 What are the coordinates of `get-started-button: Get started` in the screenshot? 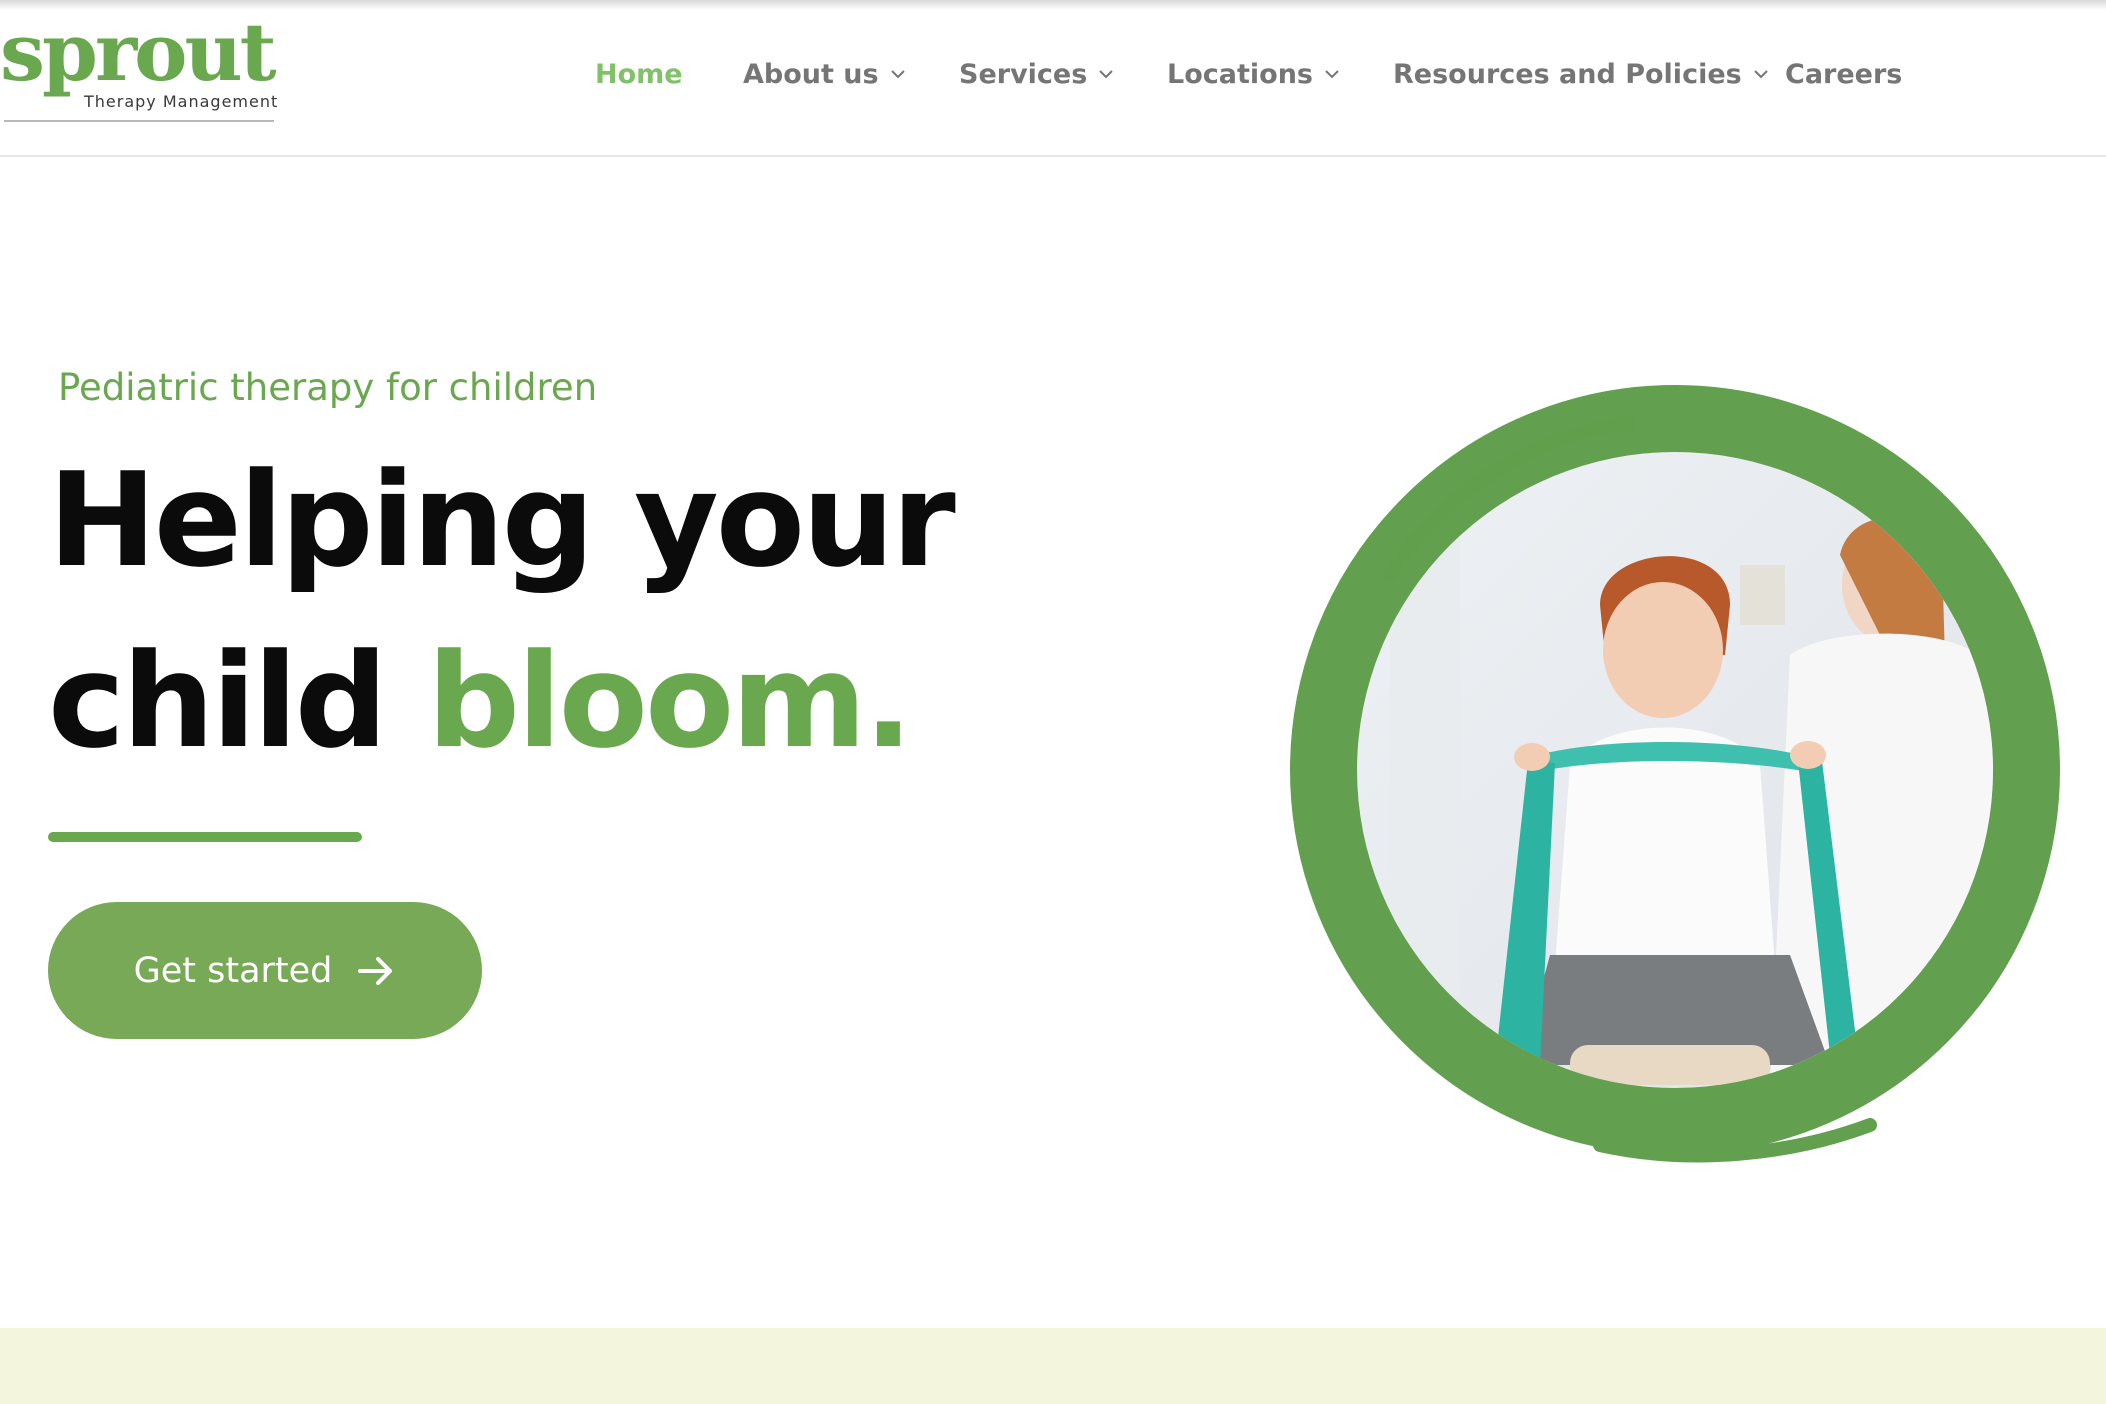 It's located at (265, 970).